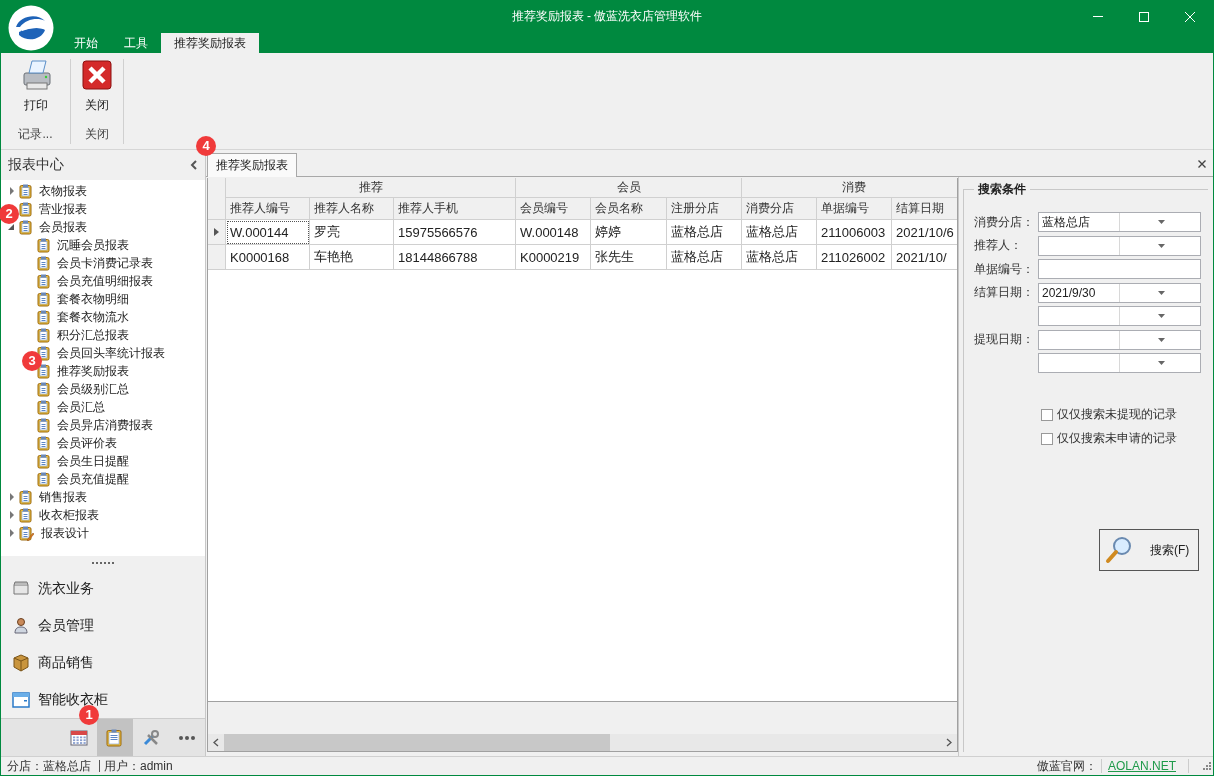 This screenshot has width=1214, height=776. I want to click on splitter-grip-icon, so click(103, 563).